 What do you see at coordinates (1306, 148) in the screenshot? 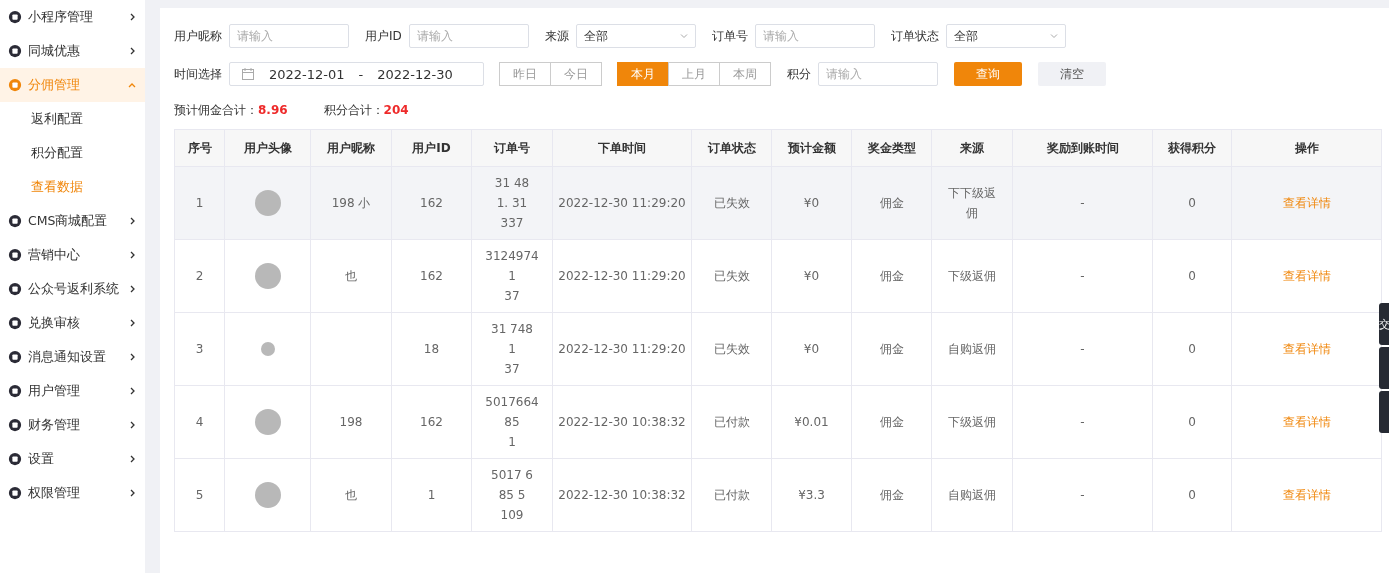
I see `column-header: 操作` at bounding box center [1306, 148].